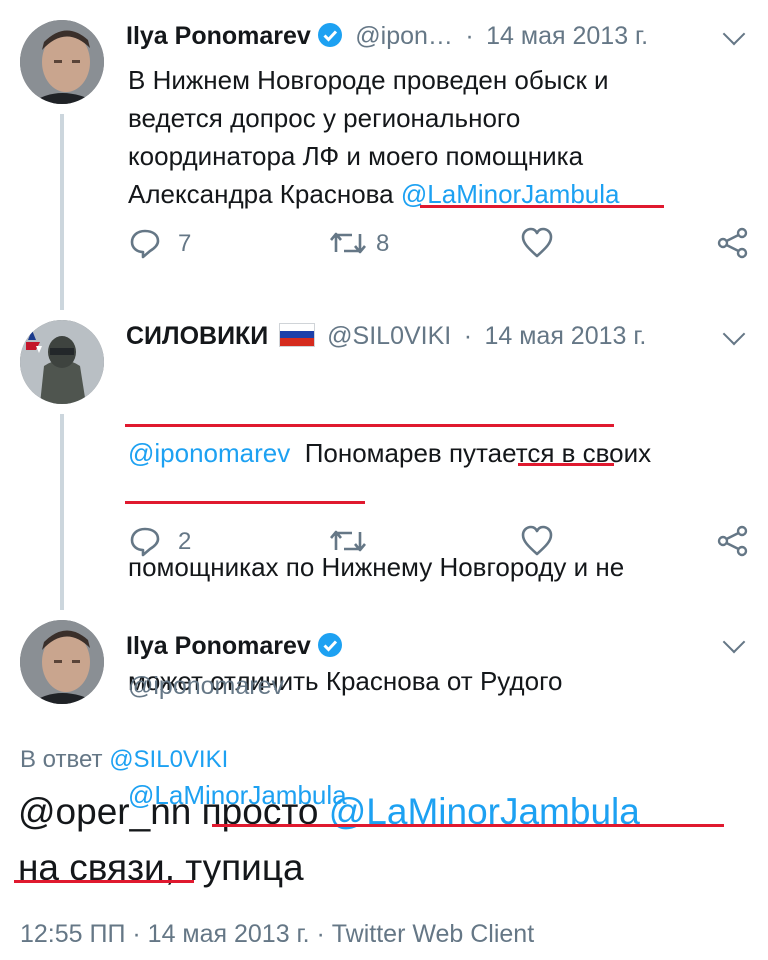  Describe the element at coordinates (521, 681) in the screenshot. I see `text-line: Рудого` at that location.